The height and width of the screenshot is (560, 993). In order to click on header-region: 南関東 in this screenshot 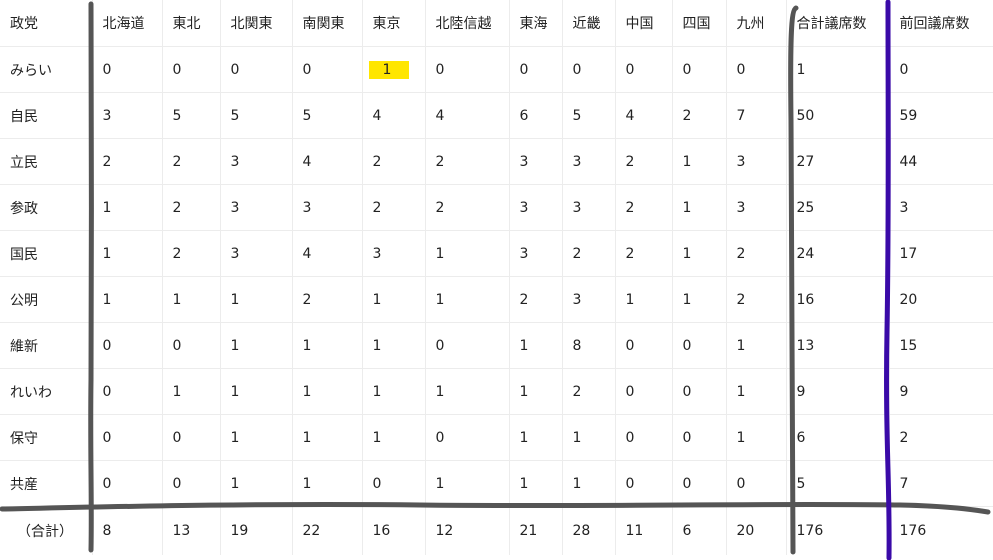, I will do `click(327, 23)`.